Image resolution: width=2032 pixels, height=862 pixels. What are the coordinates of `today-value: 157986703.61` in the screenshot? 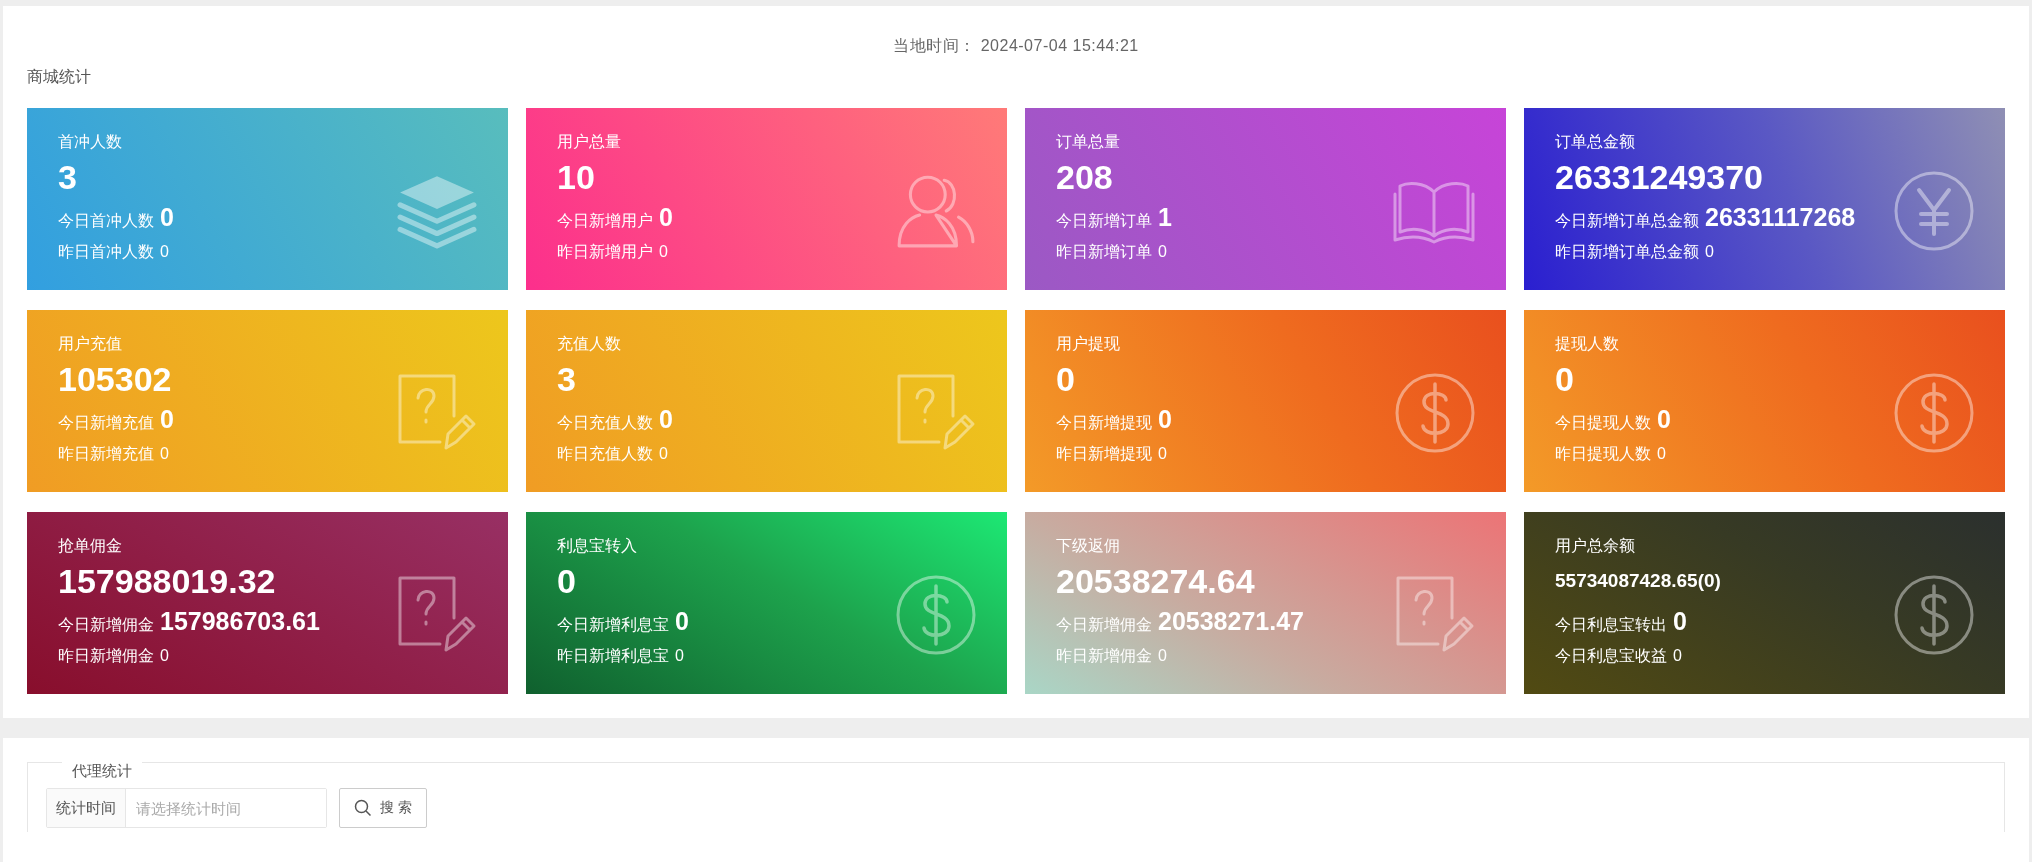 It's located at (240, 621).